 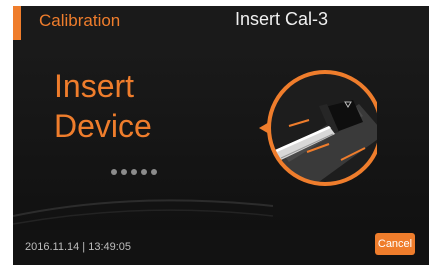 I want to click on footer-bar: 2016.11.14 | 13:49:05, so click(x=221, y=247).